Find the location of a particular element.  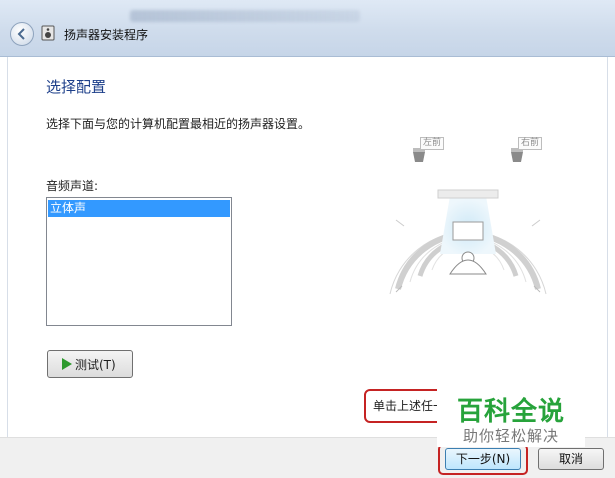

listening-room-graphic is located at coordinates (468, 221).